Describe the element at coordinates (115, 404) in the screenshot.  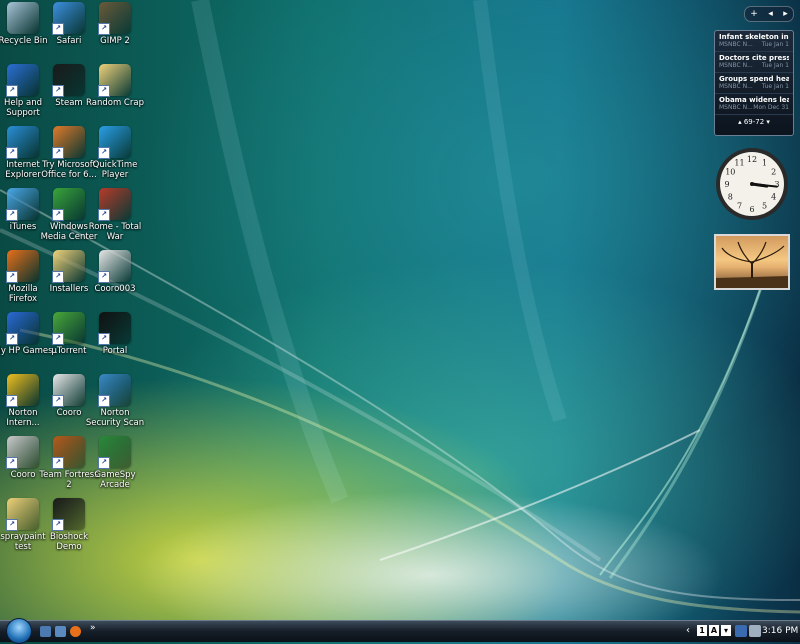
I see `desktop-icon-norton-security-scan: ↗ Norton Security Scan` at that location.